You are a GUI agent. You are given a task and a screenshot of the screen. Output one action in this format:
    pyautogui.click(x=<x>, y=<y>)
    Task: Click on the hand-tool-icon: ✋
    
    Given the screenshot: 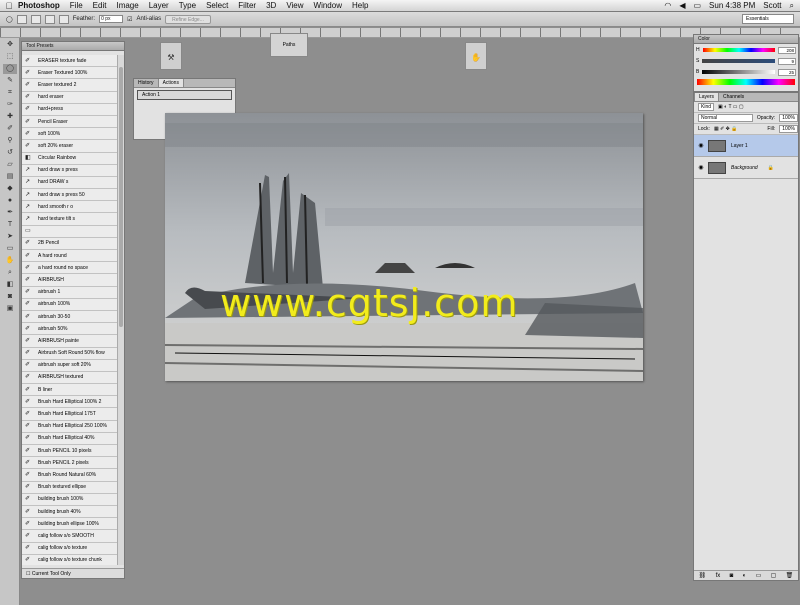 What is the action you would take?
    pyautogui.click(x=10, y=261)
    